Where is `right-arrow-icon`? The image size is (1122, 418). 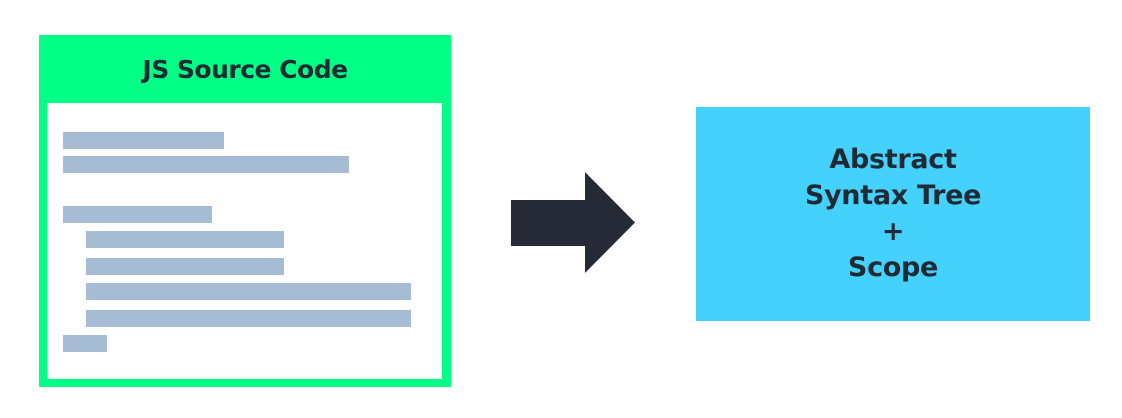 right-arrow-icon is located at coordinates (573, 222).